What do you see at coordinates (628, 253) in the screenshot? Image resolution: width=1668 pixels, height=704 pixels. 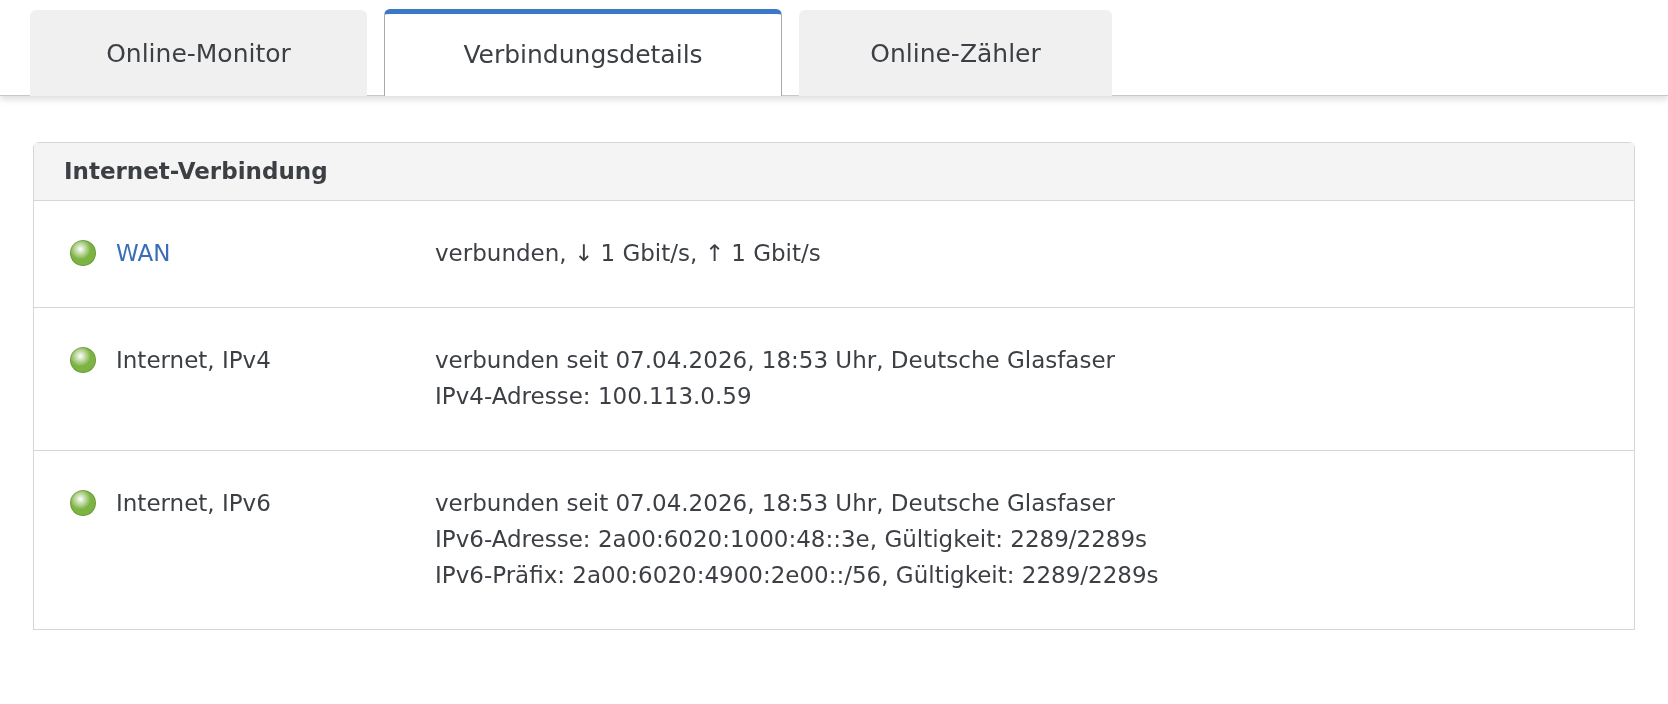 I see `status-text: verbunden, ↓ 1 Gbit/s, ↑ 1 Gbit/s` at bounding box center [628, 253].